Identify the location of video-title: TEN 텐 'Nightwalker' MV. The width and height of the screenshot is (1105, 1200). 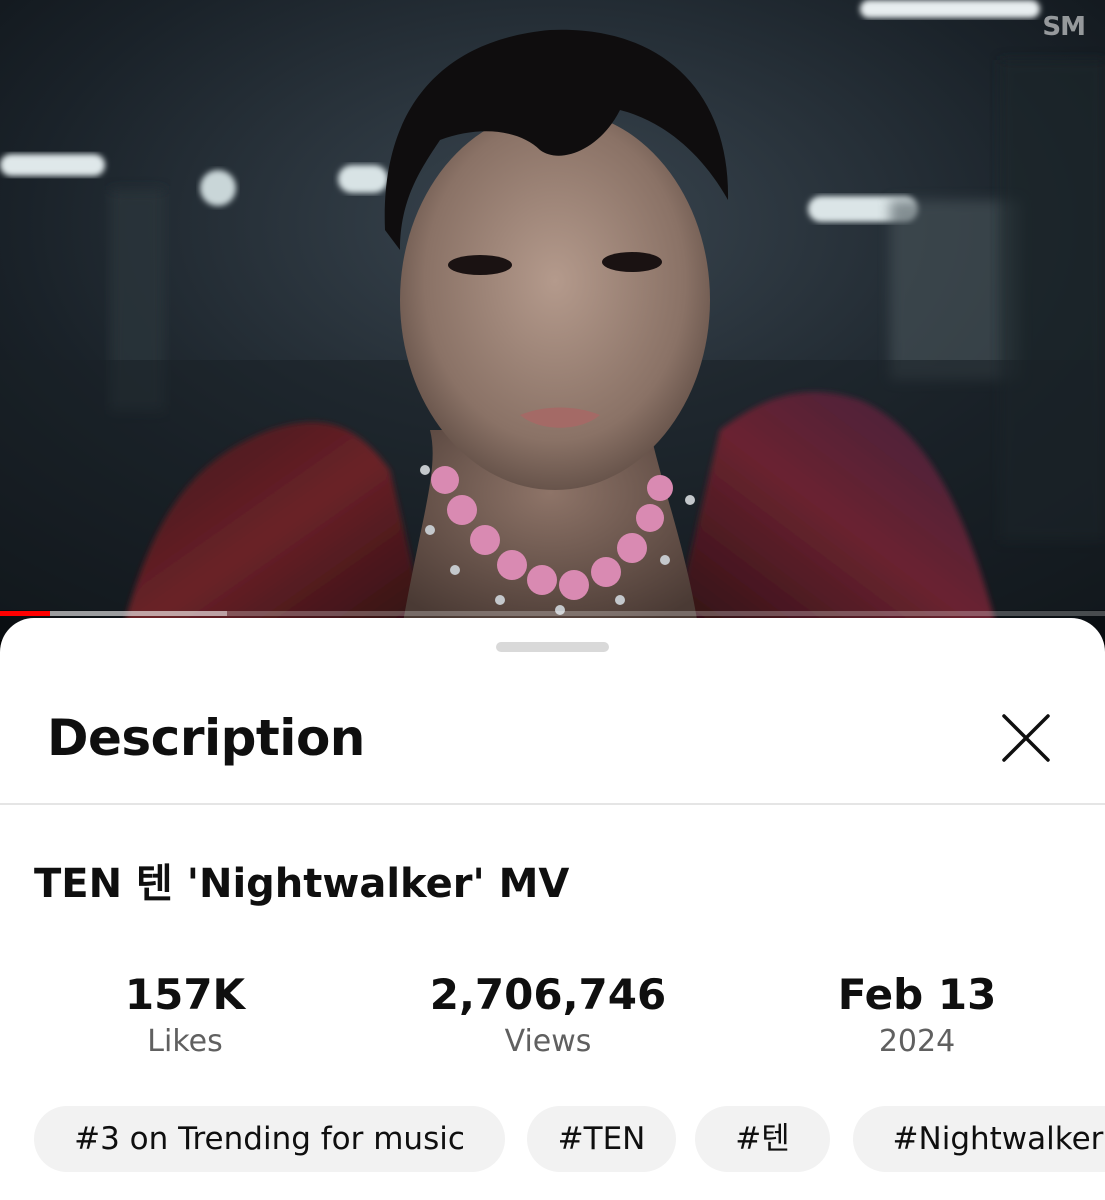
(302, 884).